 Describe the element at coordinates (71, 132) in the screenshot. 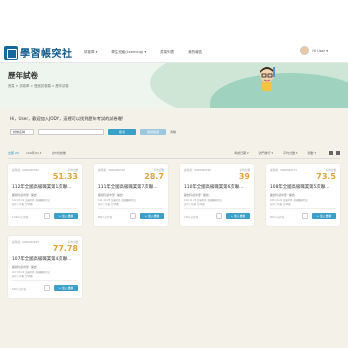

I see `search-input` at that location.